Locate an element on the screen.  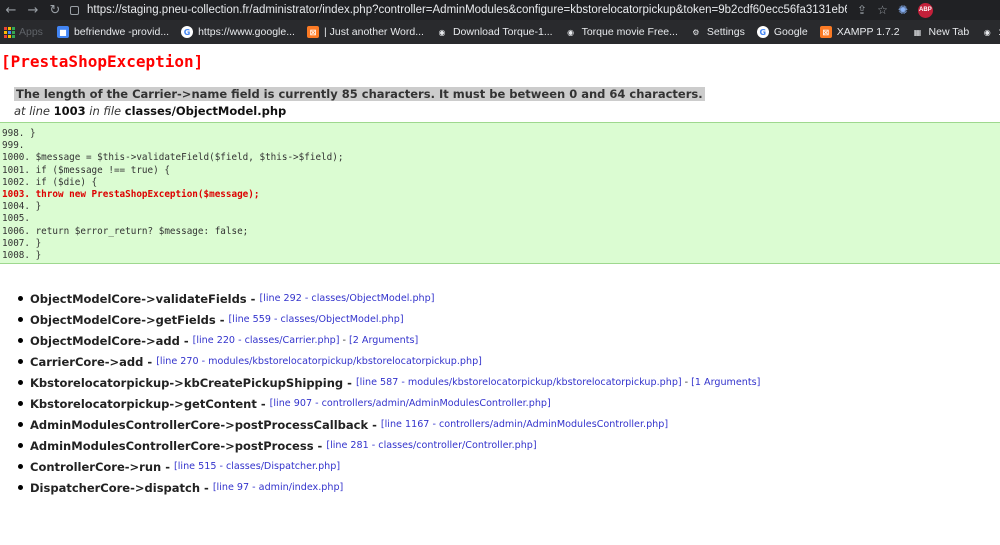
bookmark-item: ⚙ Settings is located at coordinates (717, 32).